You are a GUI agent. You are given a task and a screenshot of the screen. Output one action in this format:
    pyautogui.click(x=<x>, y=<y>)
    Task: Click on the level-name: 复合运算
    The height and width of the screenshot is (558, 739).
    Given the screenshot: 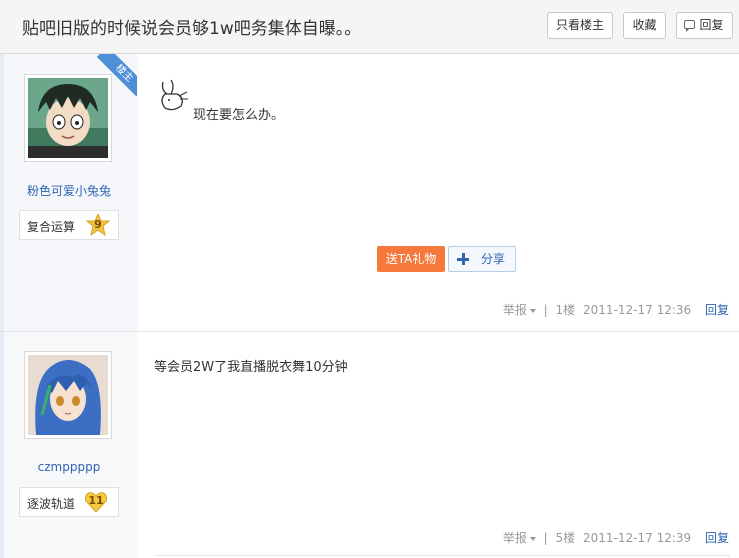 What is the action you would take?
    pyautogui.click(x=51, y=227)
    